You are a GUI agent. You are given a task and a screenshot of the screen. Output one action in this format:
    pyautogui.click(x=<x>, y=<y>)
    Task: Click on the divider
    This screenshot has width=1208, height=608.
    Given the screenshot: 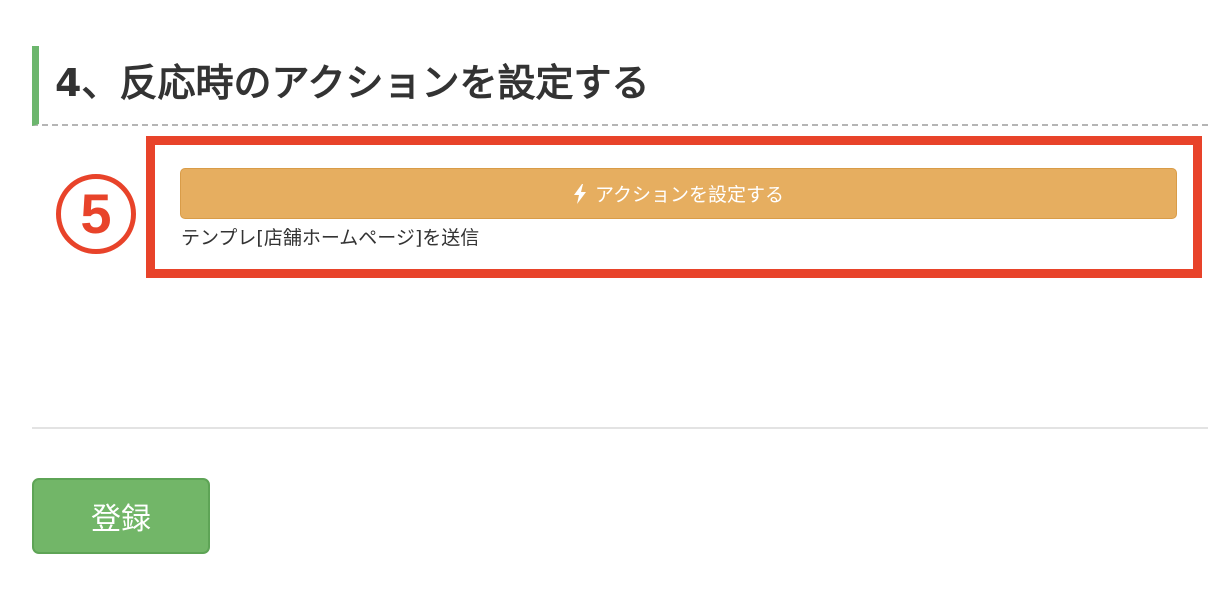 What is the action you would take?
    pyautogui.click(x=620, y=428)
    